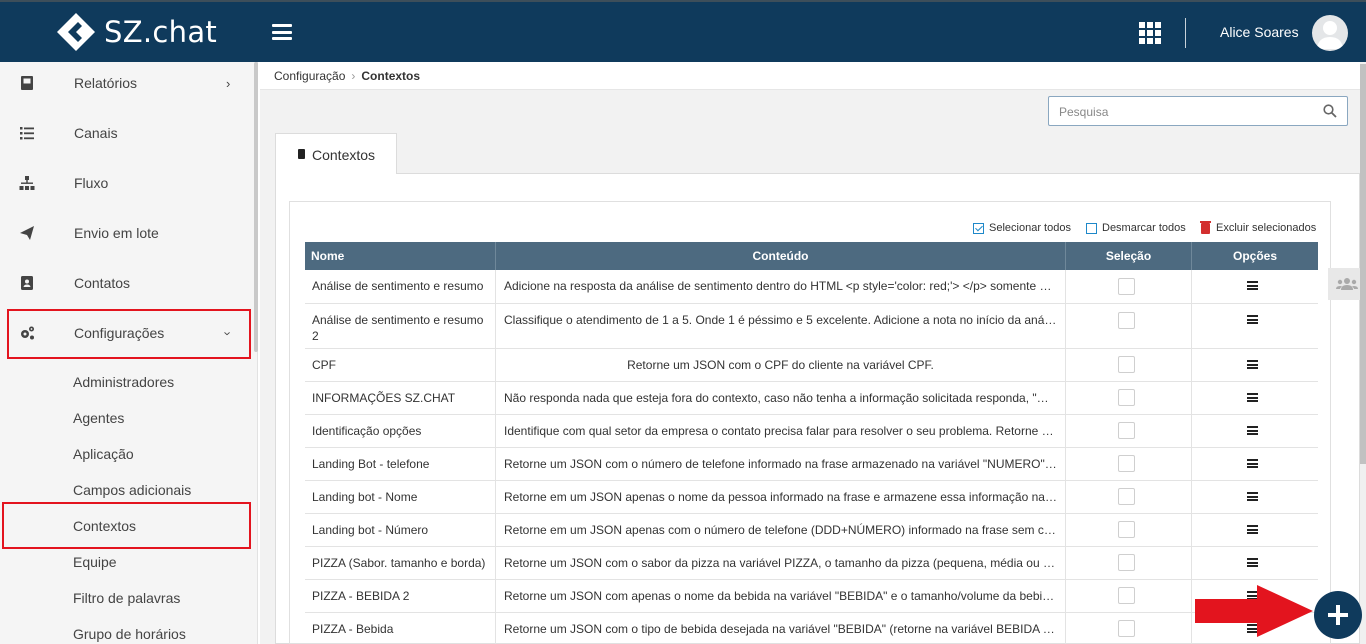 The height and width of the screenshot is (644, 1366). I want to click on sidebar-scrollbar, so click(256, 207).